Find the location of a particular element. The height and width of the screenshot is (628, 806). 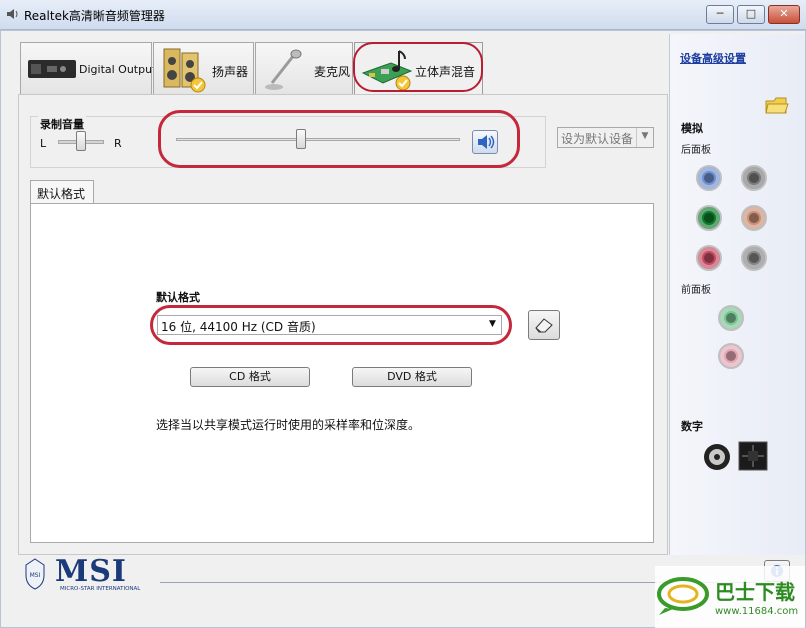

default-format-label: 默认格式 is located at coordinates (178, 297).